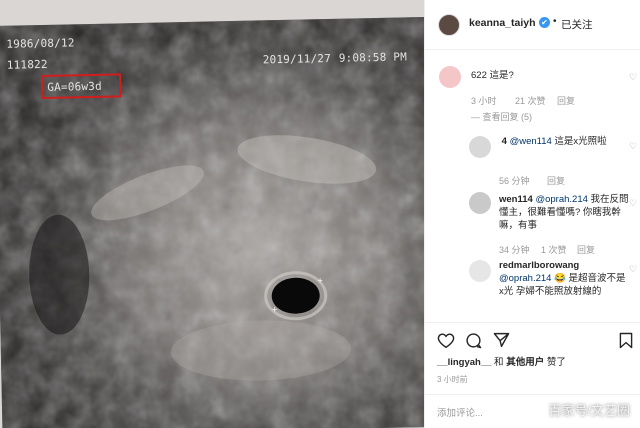 The image size is (640, 428). What do you see at coordinates (564, 212) in the screenshot?
I see `reply-body: wen114 @oprah.214 我在反問懂主，很難看懂嗎? 你瞎我幹嘛，有事` at bounding box center [564, 212].